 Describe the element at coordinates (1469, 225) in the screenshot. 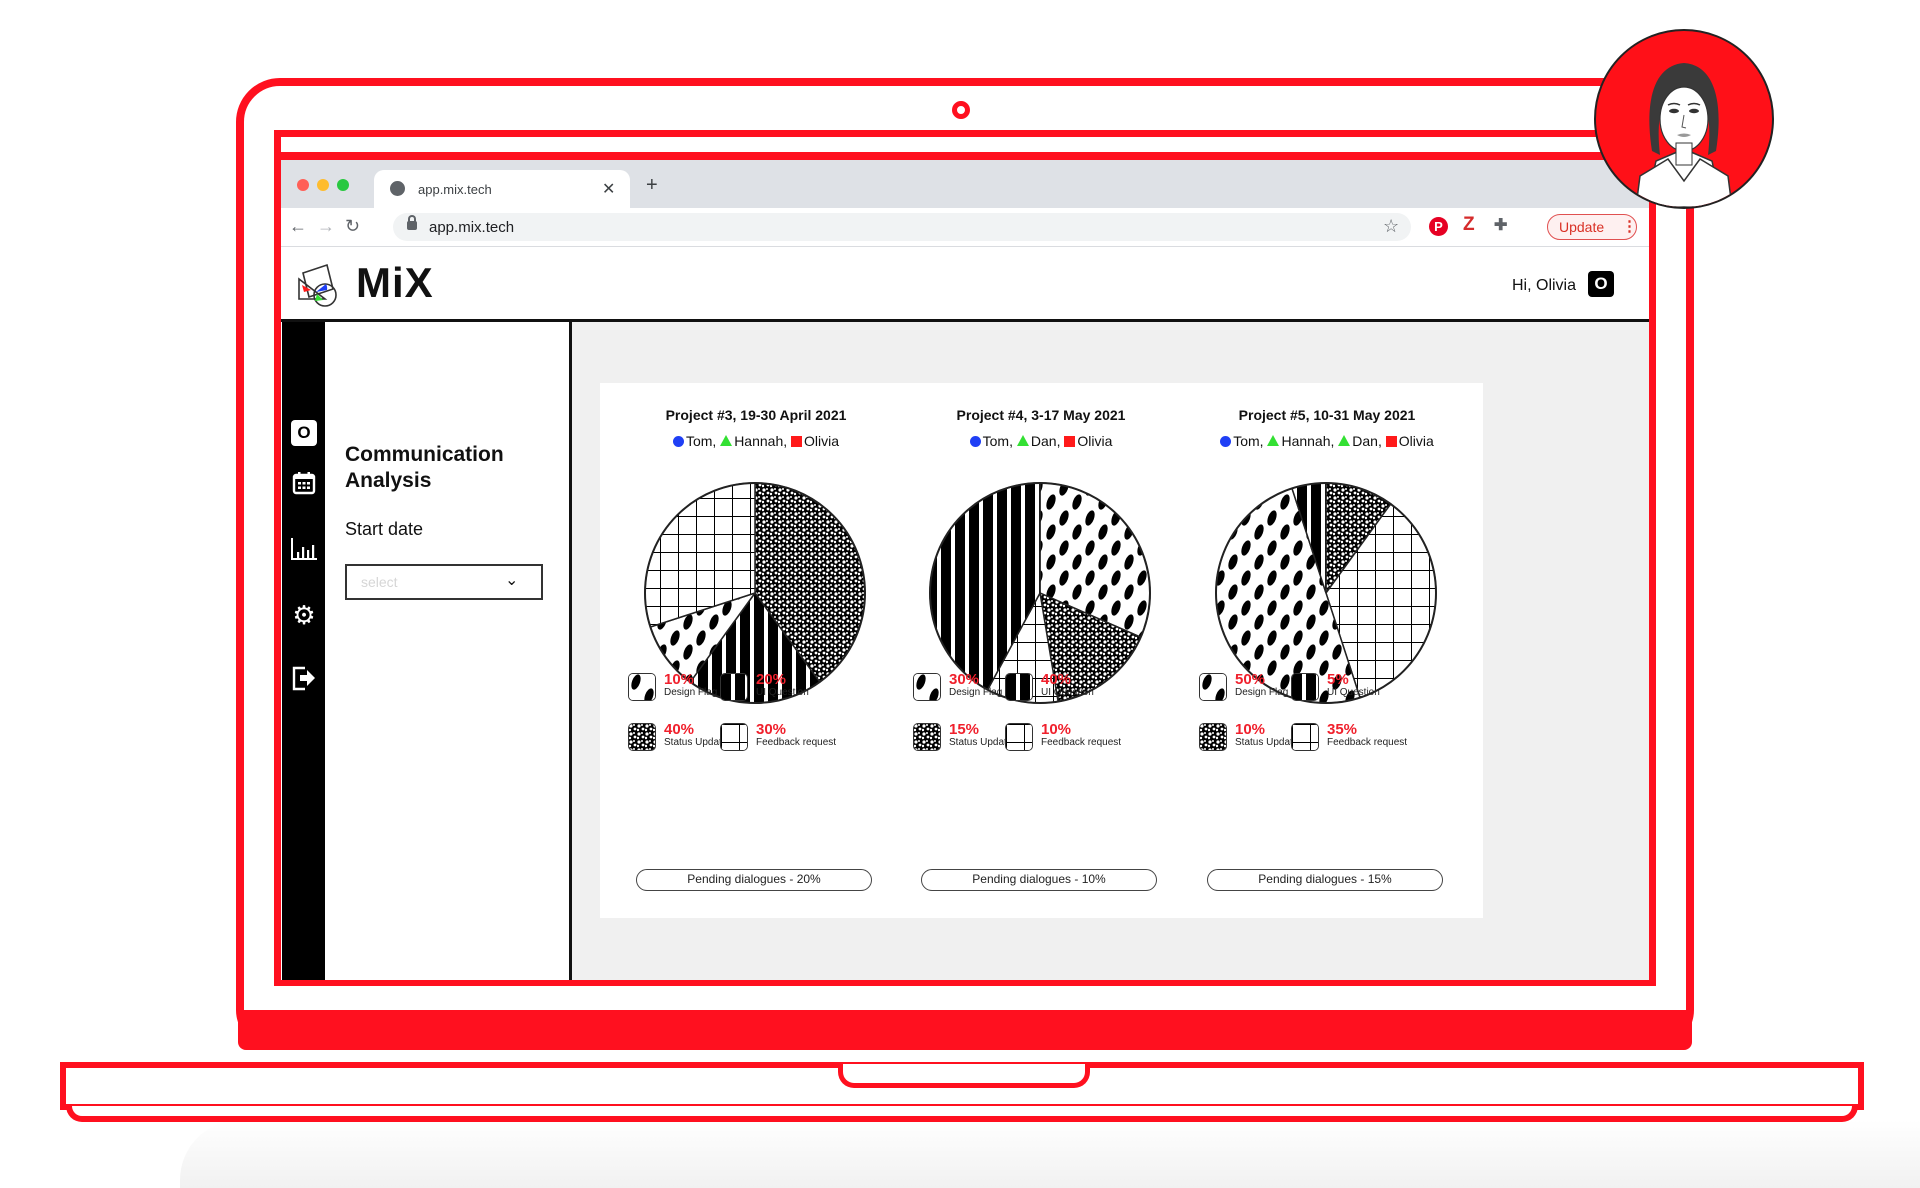

I see `zotero-icon: Z` at that location.